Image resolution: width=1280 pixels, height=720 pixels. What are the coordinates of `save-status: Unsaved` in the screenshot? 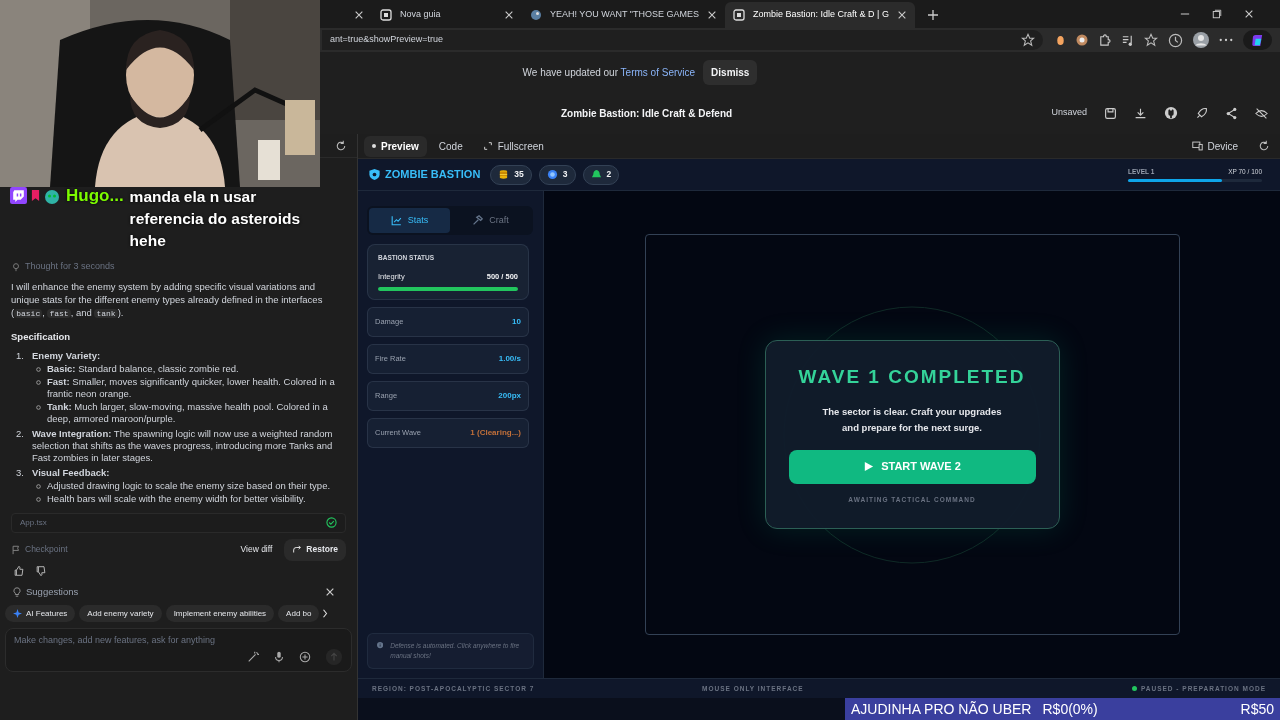 It's located at (1069, 113).